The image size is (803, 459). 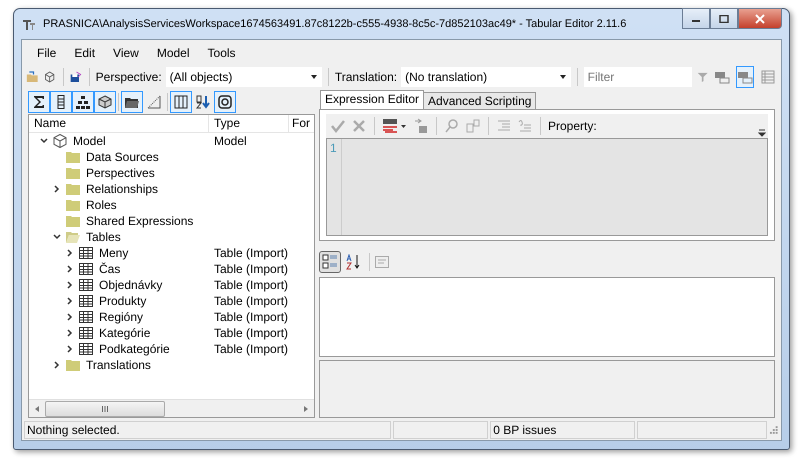 What do you see at coordinates (37, 409) in the screenshot?
I see `scroll-left-icon` at bounding box center [37, 409].